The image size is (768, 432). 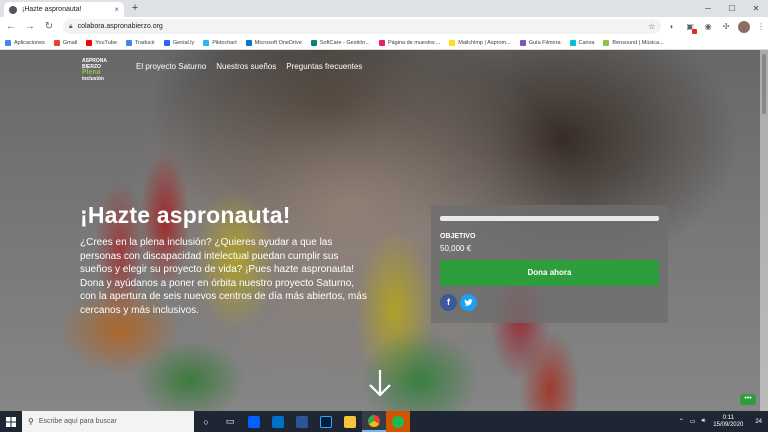 I want to click on bookmark-item: Canva, so click(x=582, y=42).